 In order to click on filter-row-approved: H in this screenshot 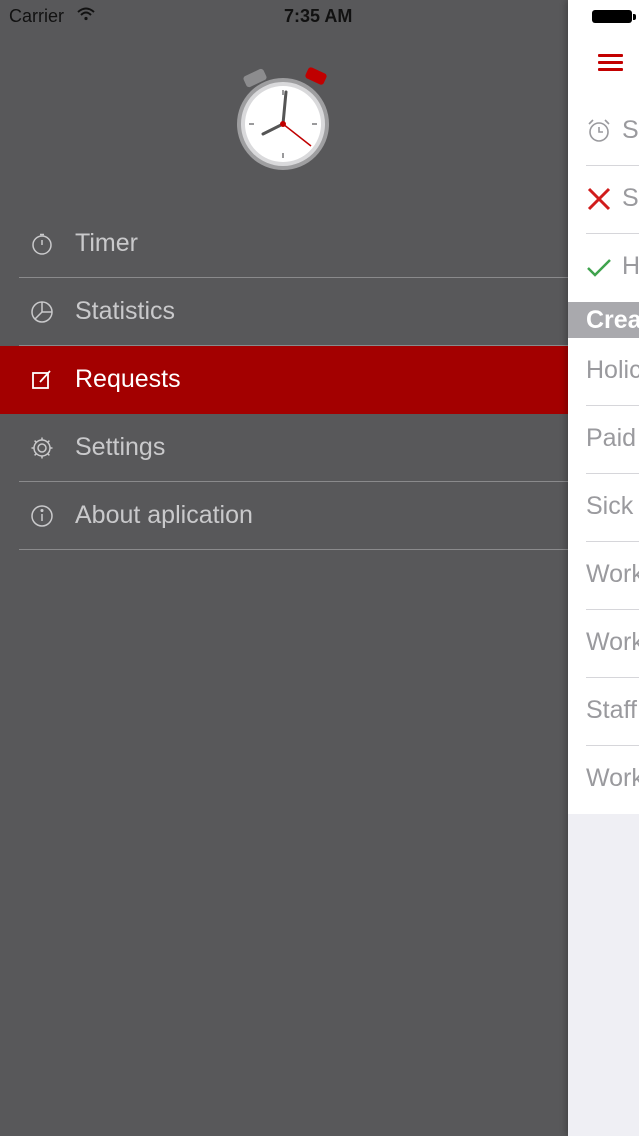, I will do `click(603, 268)`.